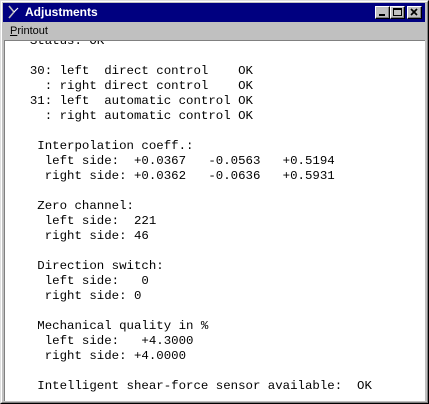  What do you see at coordinates (214, 12) in the screenshot?
I see `title-bar: Adjustments` at bounding box center [214, 12].